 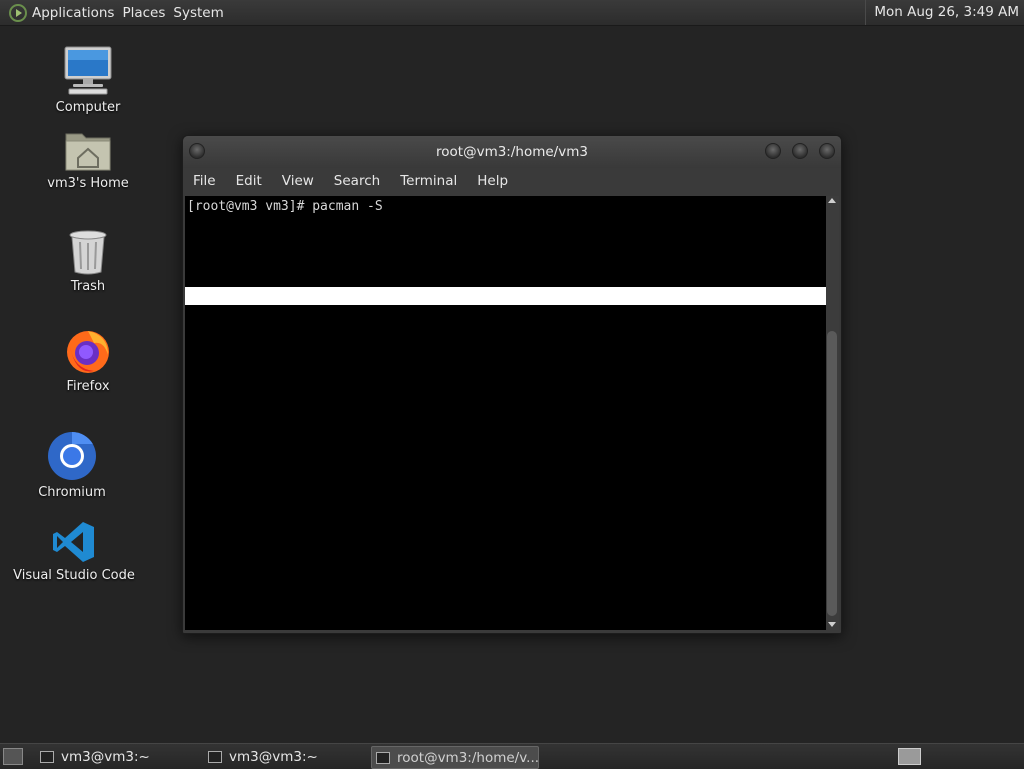 What do you see at coordinates (800, 151) in the screenshot?
I see `maximize-button` at bounding box center [800, 151].